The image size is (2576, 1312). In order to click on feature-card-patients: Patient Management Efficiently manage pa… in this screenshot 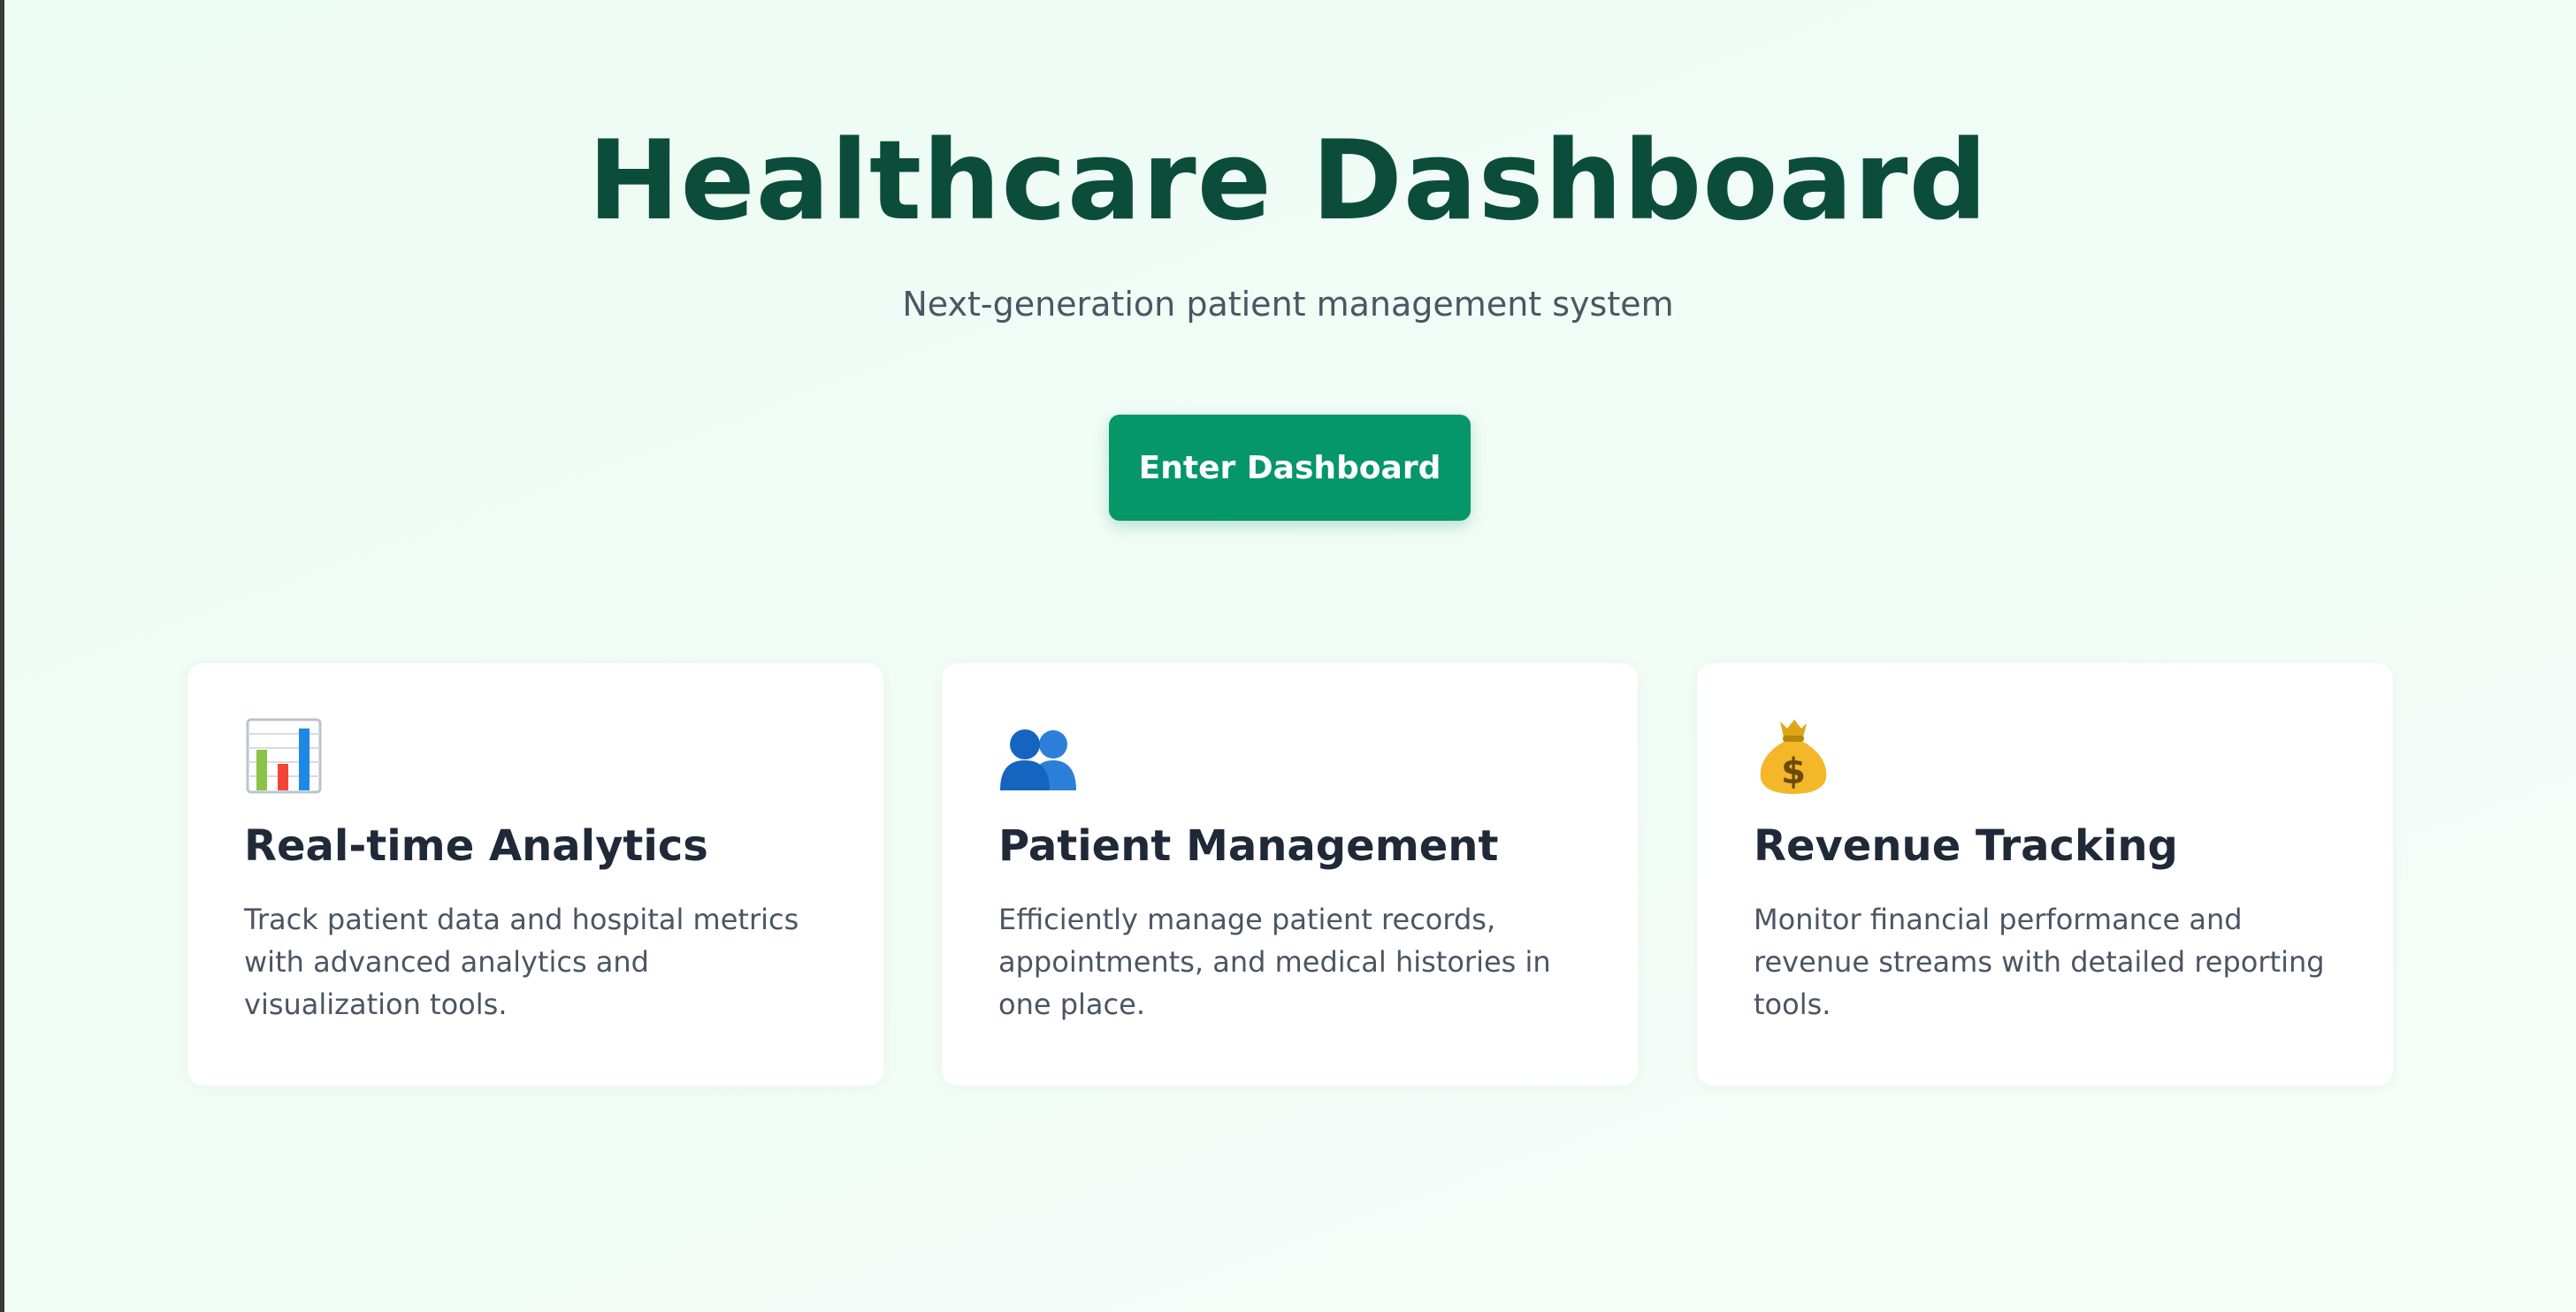, I will do `click(1290, 874)`.